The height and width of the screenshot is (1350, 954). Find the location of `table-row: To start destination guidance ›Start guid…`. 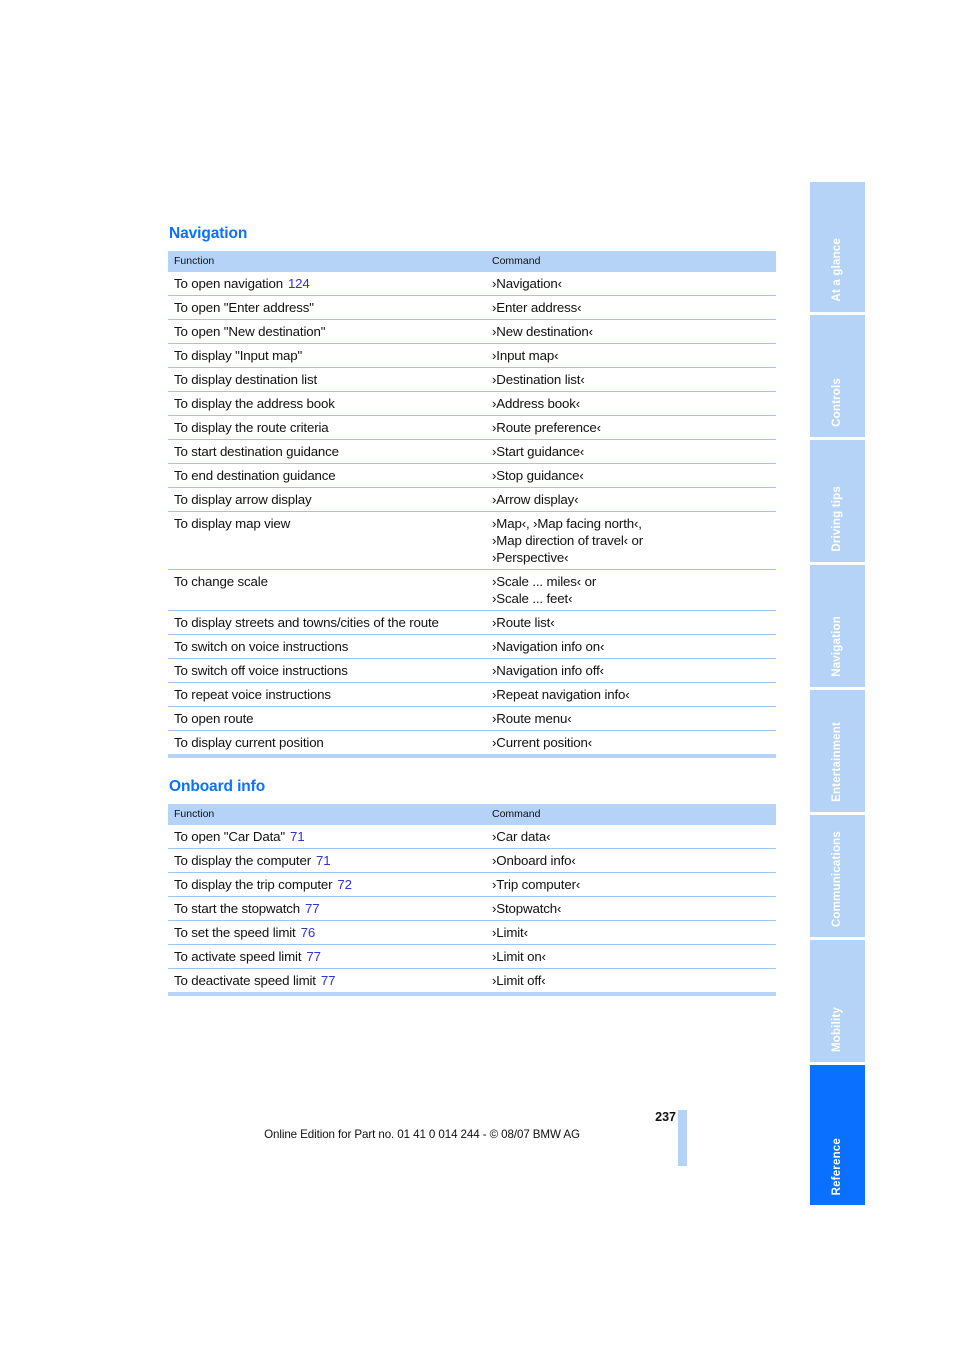

table-row: To start destination guidance ›Start guid… is located at coordinates (472, 451).